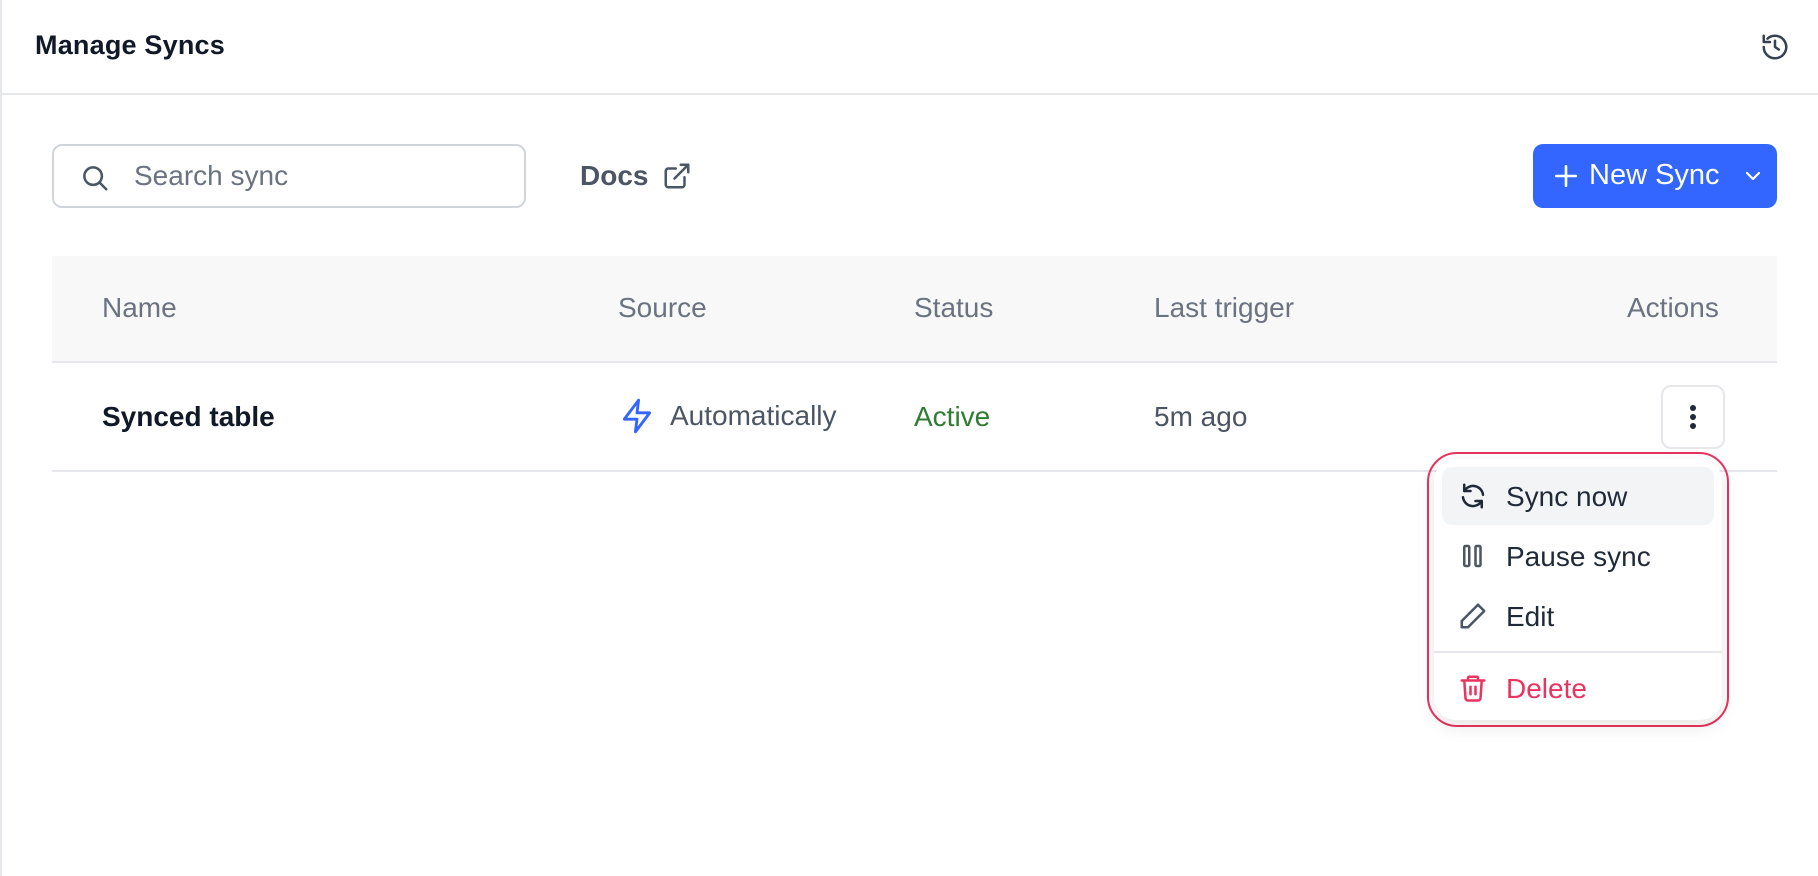 This screenshot has height=876, width=1818. Describe the element at coordinates (1567, 496) in the screenshot. I see `menu-item-label: Sync now` at that location.